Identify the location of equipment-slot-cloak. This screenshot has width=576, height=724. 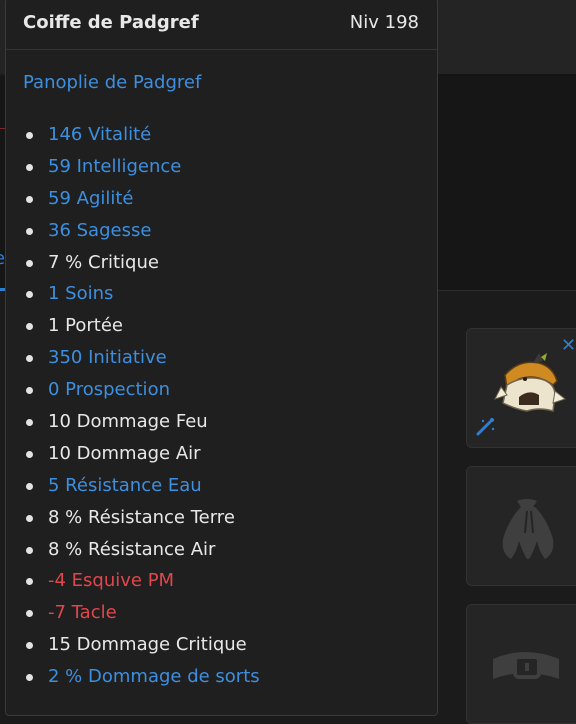
(521, 526).